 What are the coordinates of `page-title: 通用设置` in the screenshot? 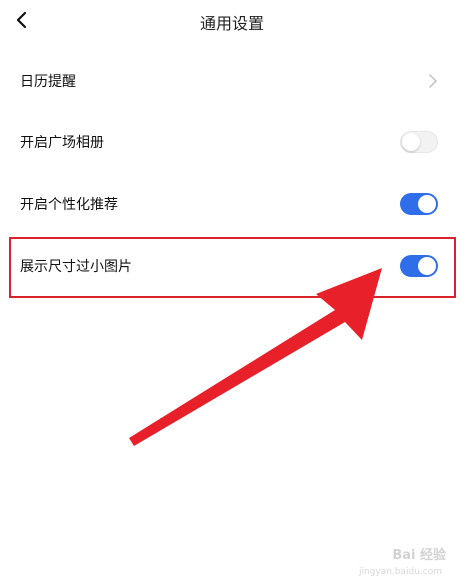 It's located at (231, 23).